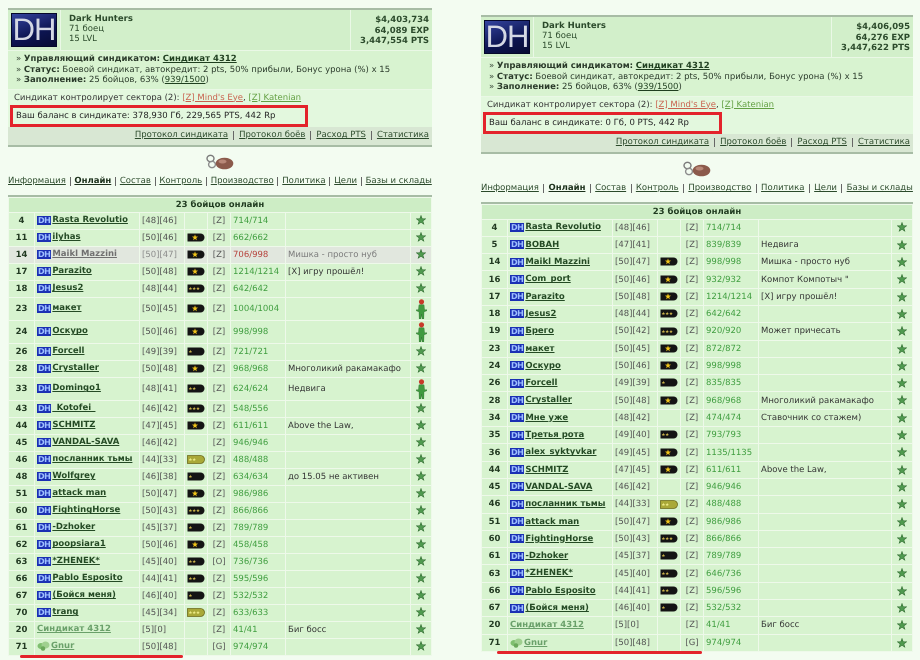 The width and height of the screenshot is (920, 660). What do you see at coordinates (65, 612) in the screenshot?
I see `member-link: trang` at bounding box center [65, 612].